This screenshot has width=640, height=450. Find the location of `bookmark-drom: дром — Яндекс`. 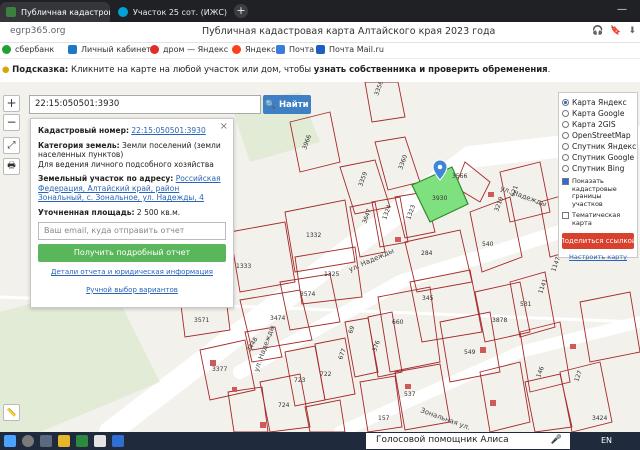

bookmark-drom: дром — Яндекс is located at coordinates (189, 49).